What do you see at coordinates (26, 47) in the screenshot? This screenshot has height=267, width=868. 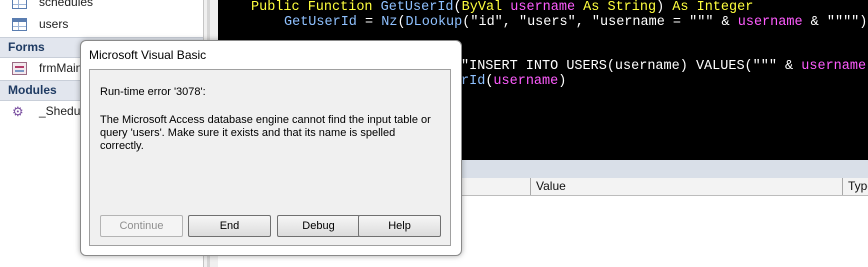 I see `nav-group-label: Forms` at bounding box center [26, 47].